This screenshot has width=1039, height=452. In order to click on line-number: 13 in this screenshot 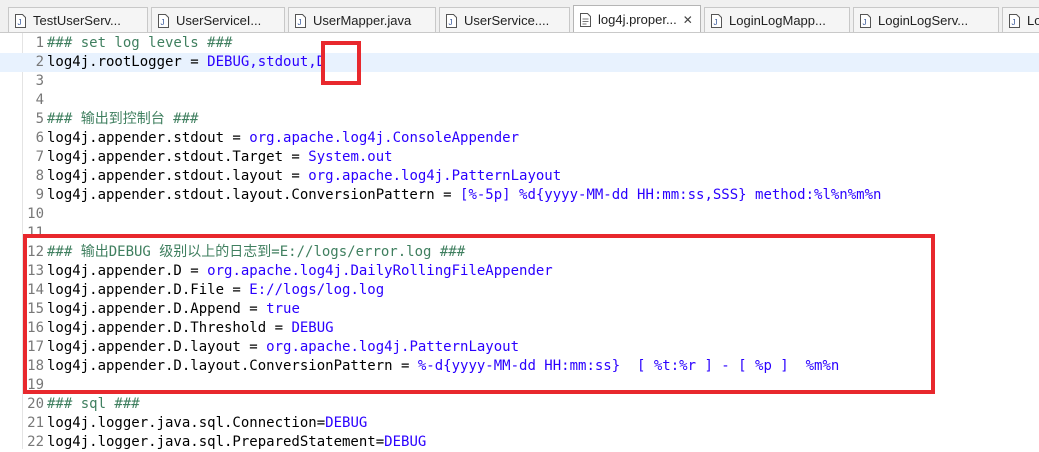, I will do `click(35, 271)`.